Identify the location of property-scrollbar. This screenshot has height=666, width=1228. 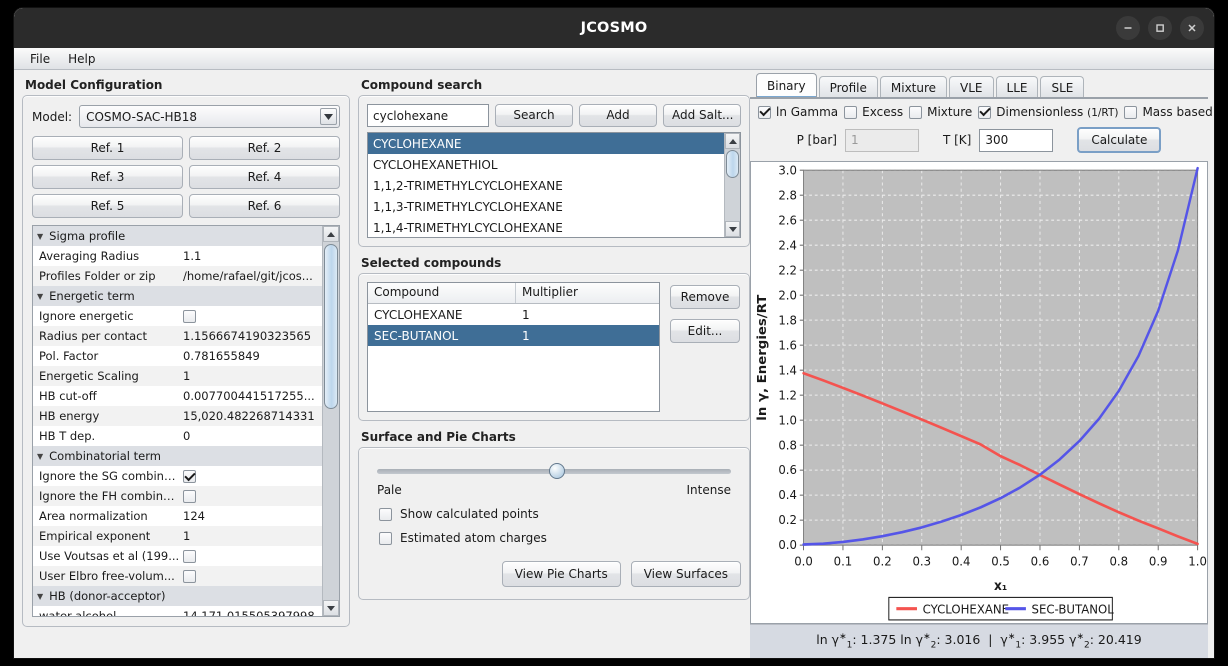
(330, 421).